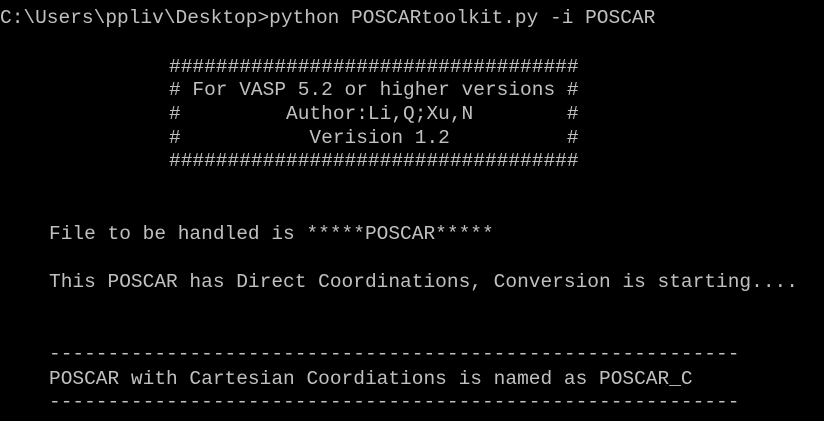 The width and height of the screenshot is (824, 421). Describe the element at coordinates (374, 138) in the screenshot. I see `banner-line-version: # Verision 1.2 #` at that location.